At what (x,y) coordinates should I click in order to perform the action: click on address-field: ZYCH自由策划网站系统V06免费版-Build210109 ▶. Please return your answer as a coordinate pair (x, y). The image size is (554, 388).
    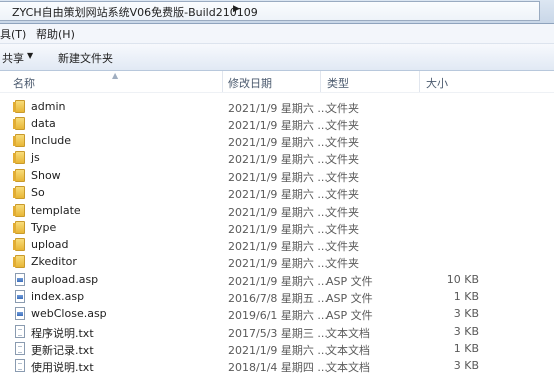
    Looking at the image, I should click on (270, 11).